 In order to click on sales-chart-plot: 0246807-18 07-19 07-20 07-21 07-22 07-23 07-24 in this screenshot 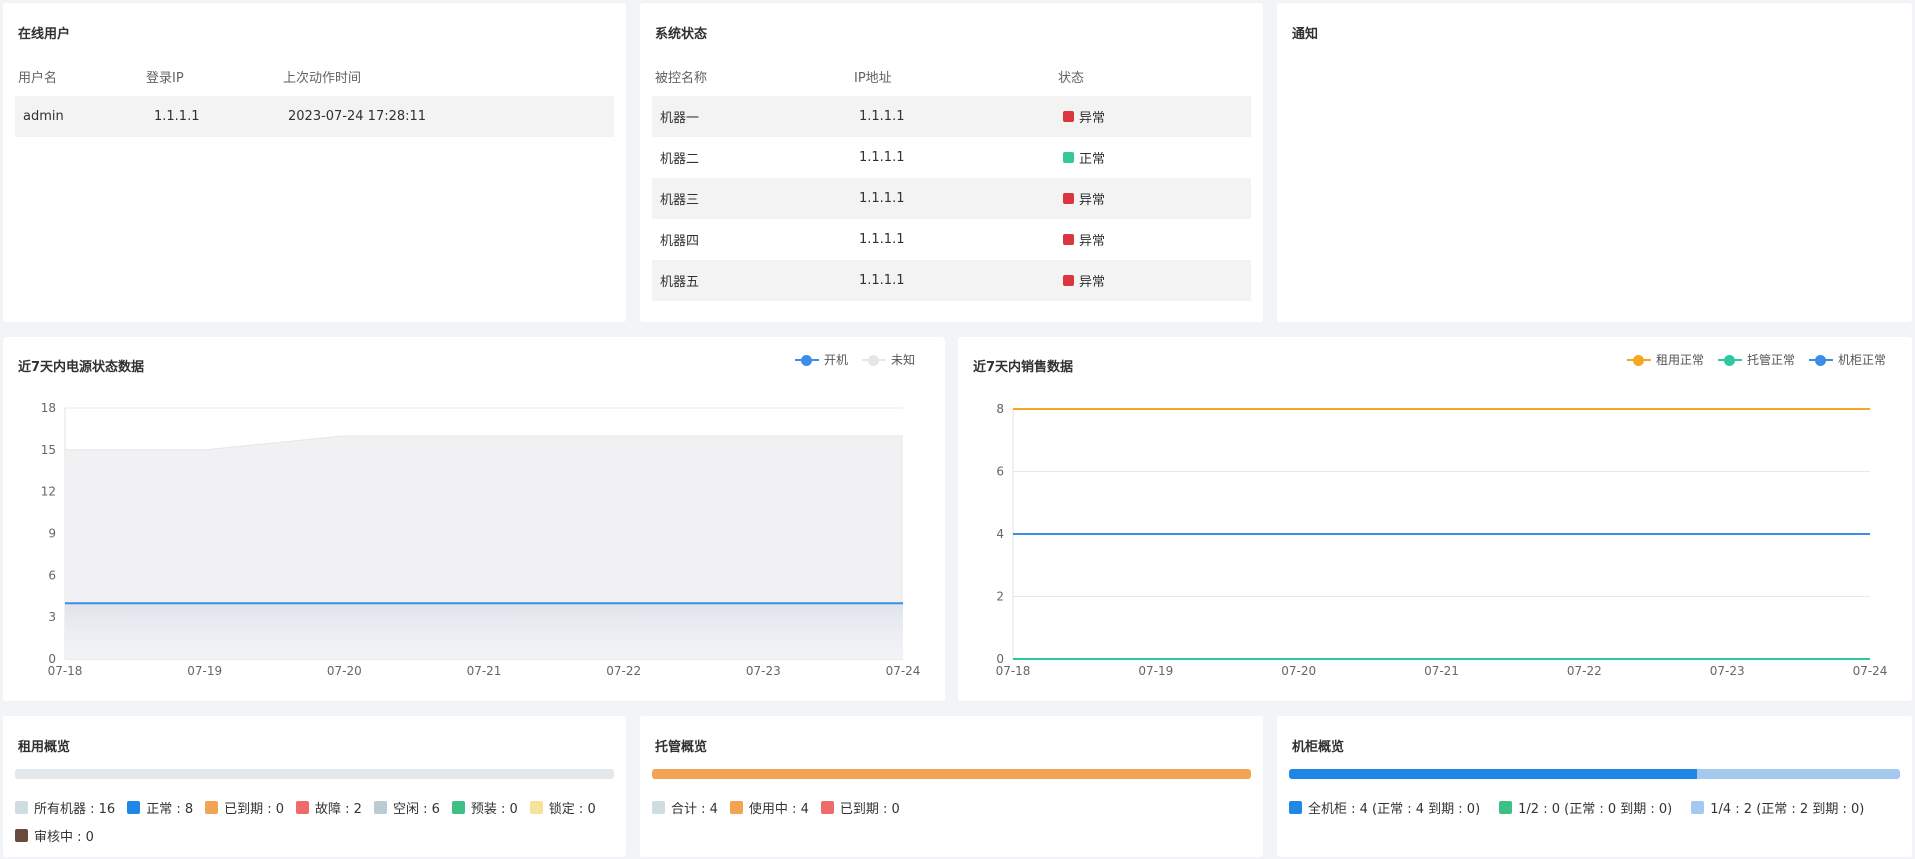, I will do `click(1442, 540)`.